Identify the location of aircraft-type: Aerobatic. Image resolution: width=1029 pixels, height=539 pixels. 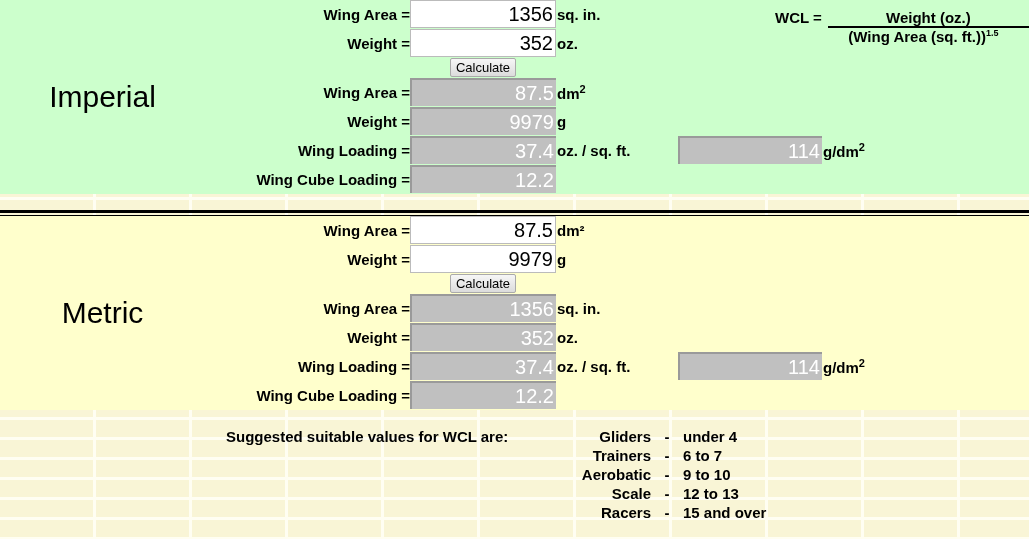
(616, 474).